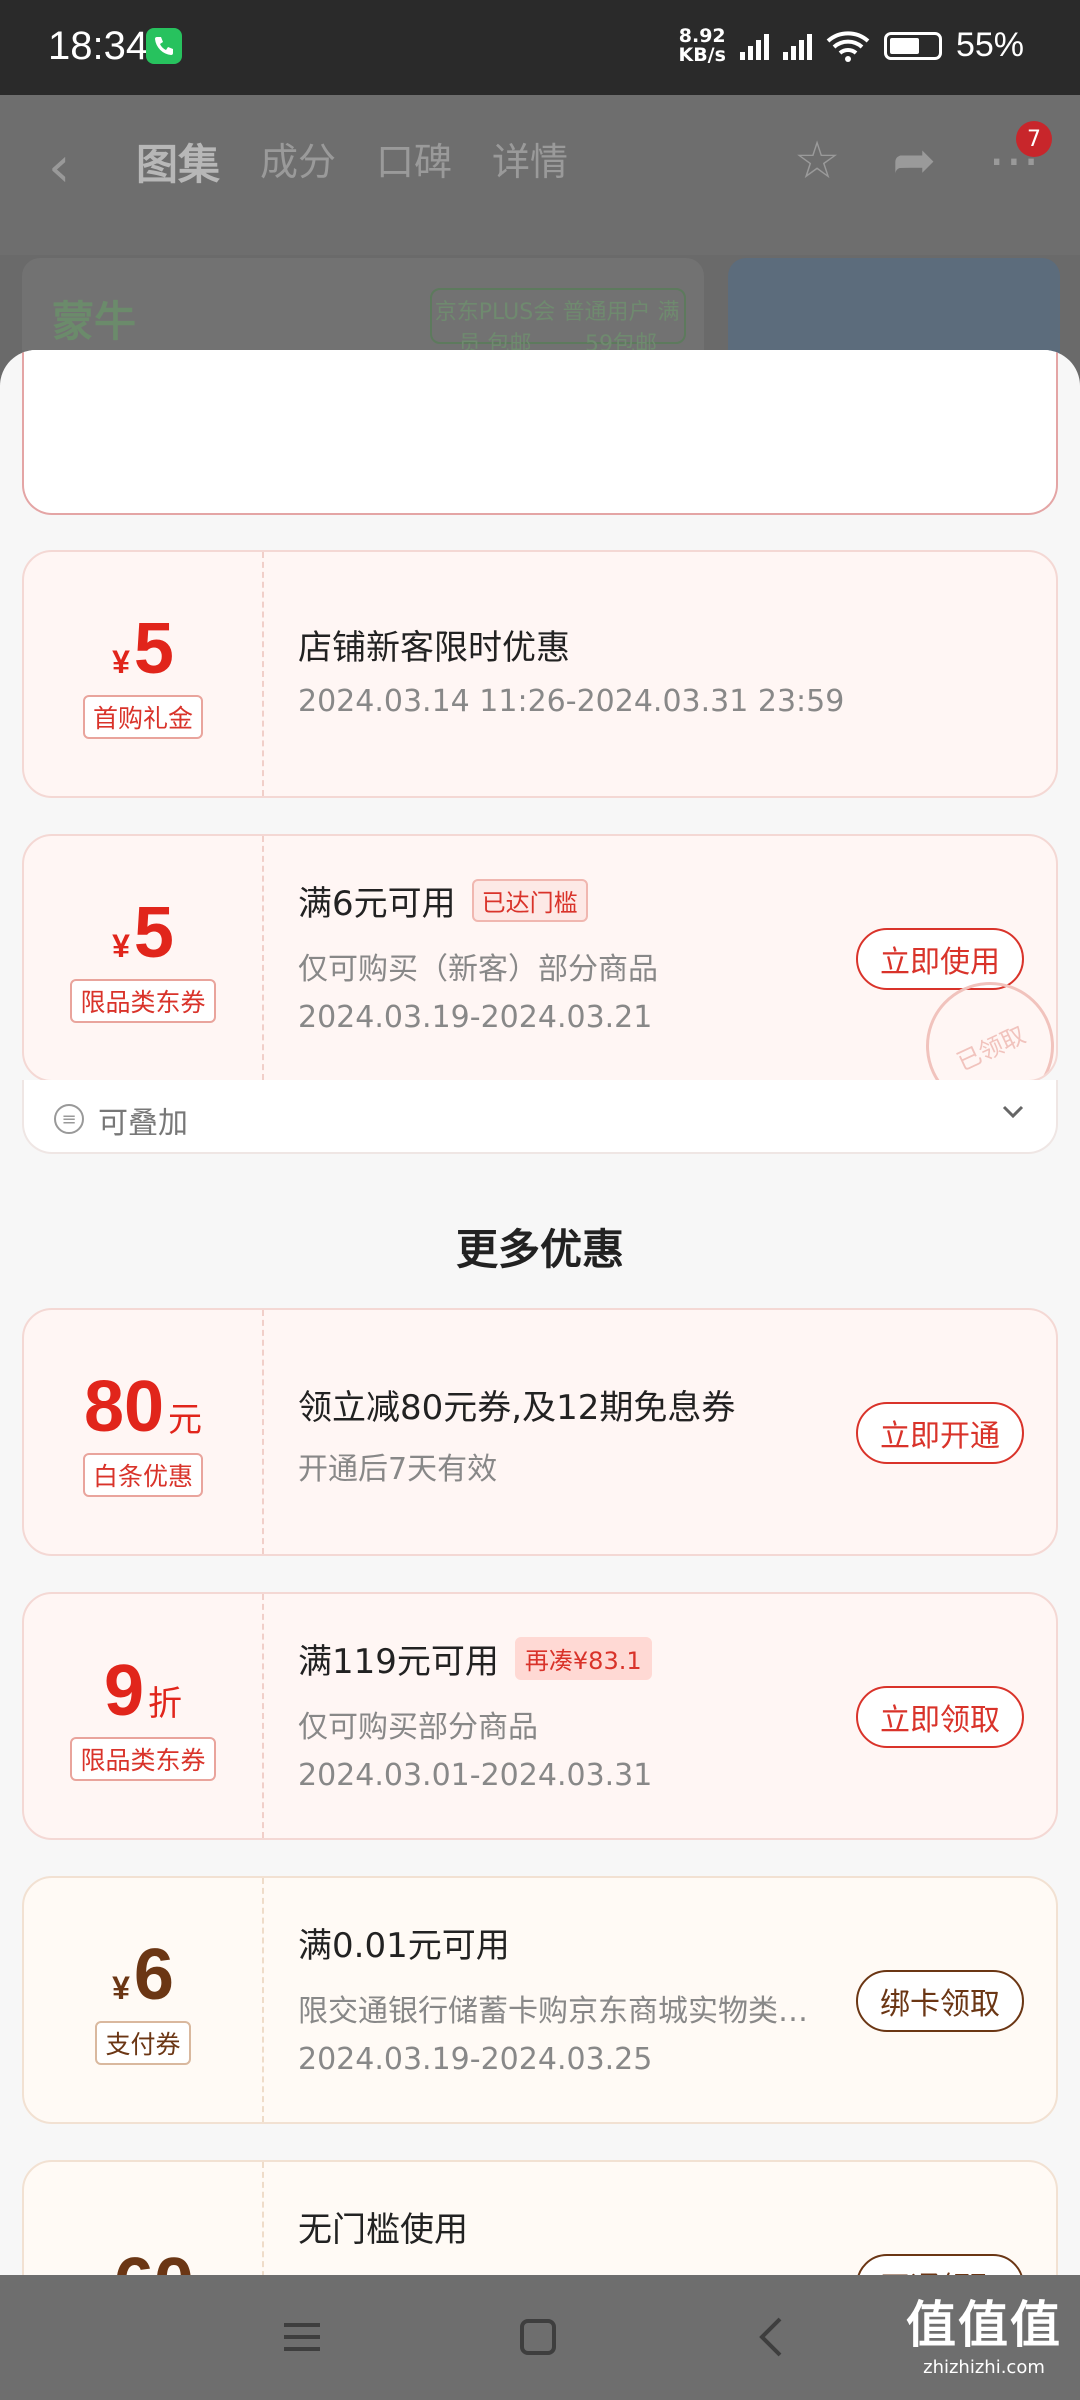 This screenshot has height=2400, width=1080. I want to click on coupon-card-partial, so click(540, 432).